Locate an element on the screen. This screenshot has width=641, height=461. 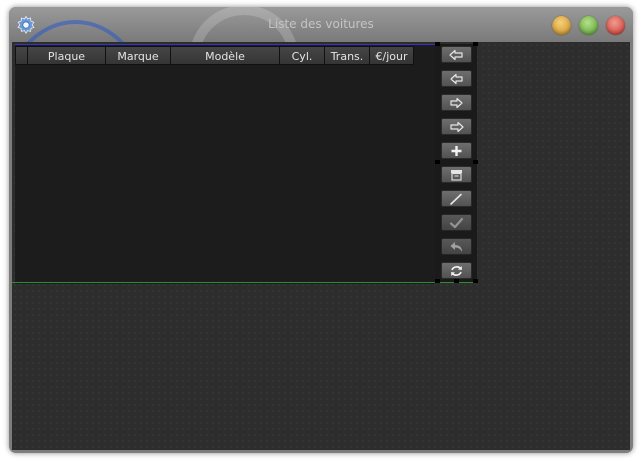
table-header: Plaque Marque Modèle Cyl. Trans. €/jour is located at coordinates (214, 55).